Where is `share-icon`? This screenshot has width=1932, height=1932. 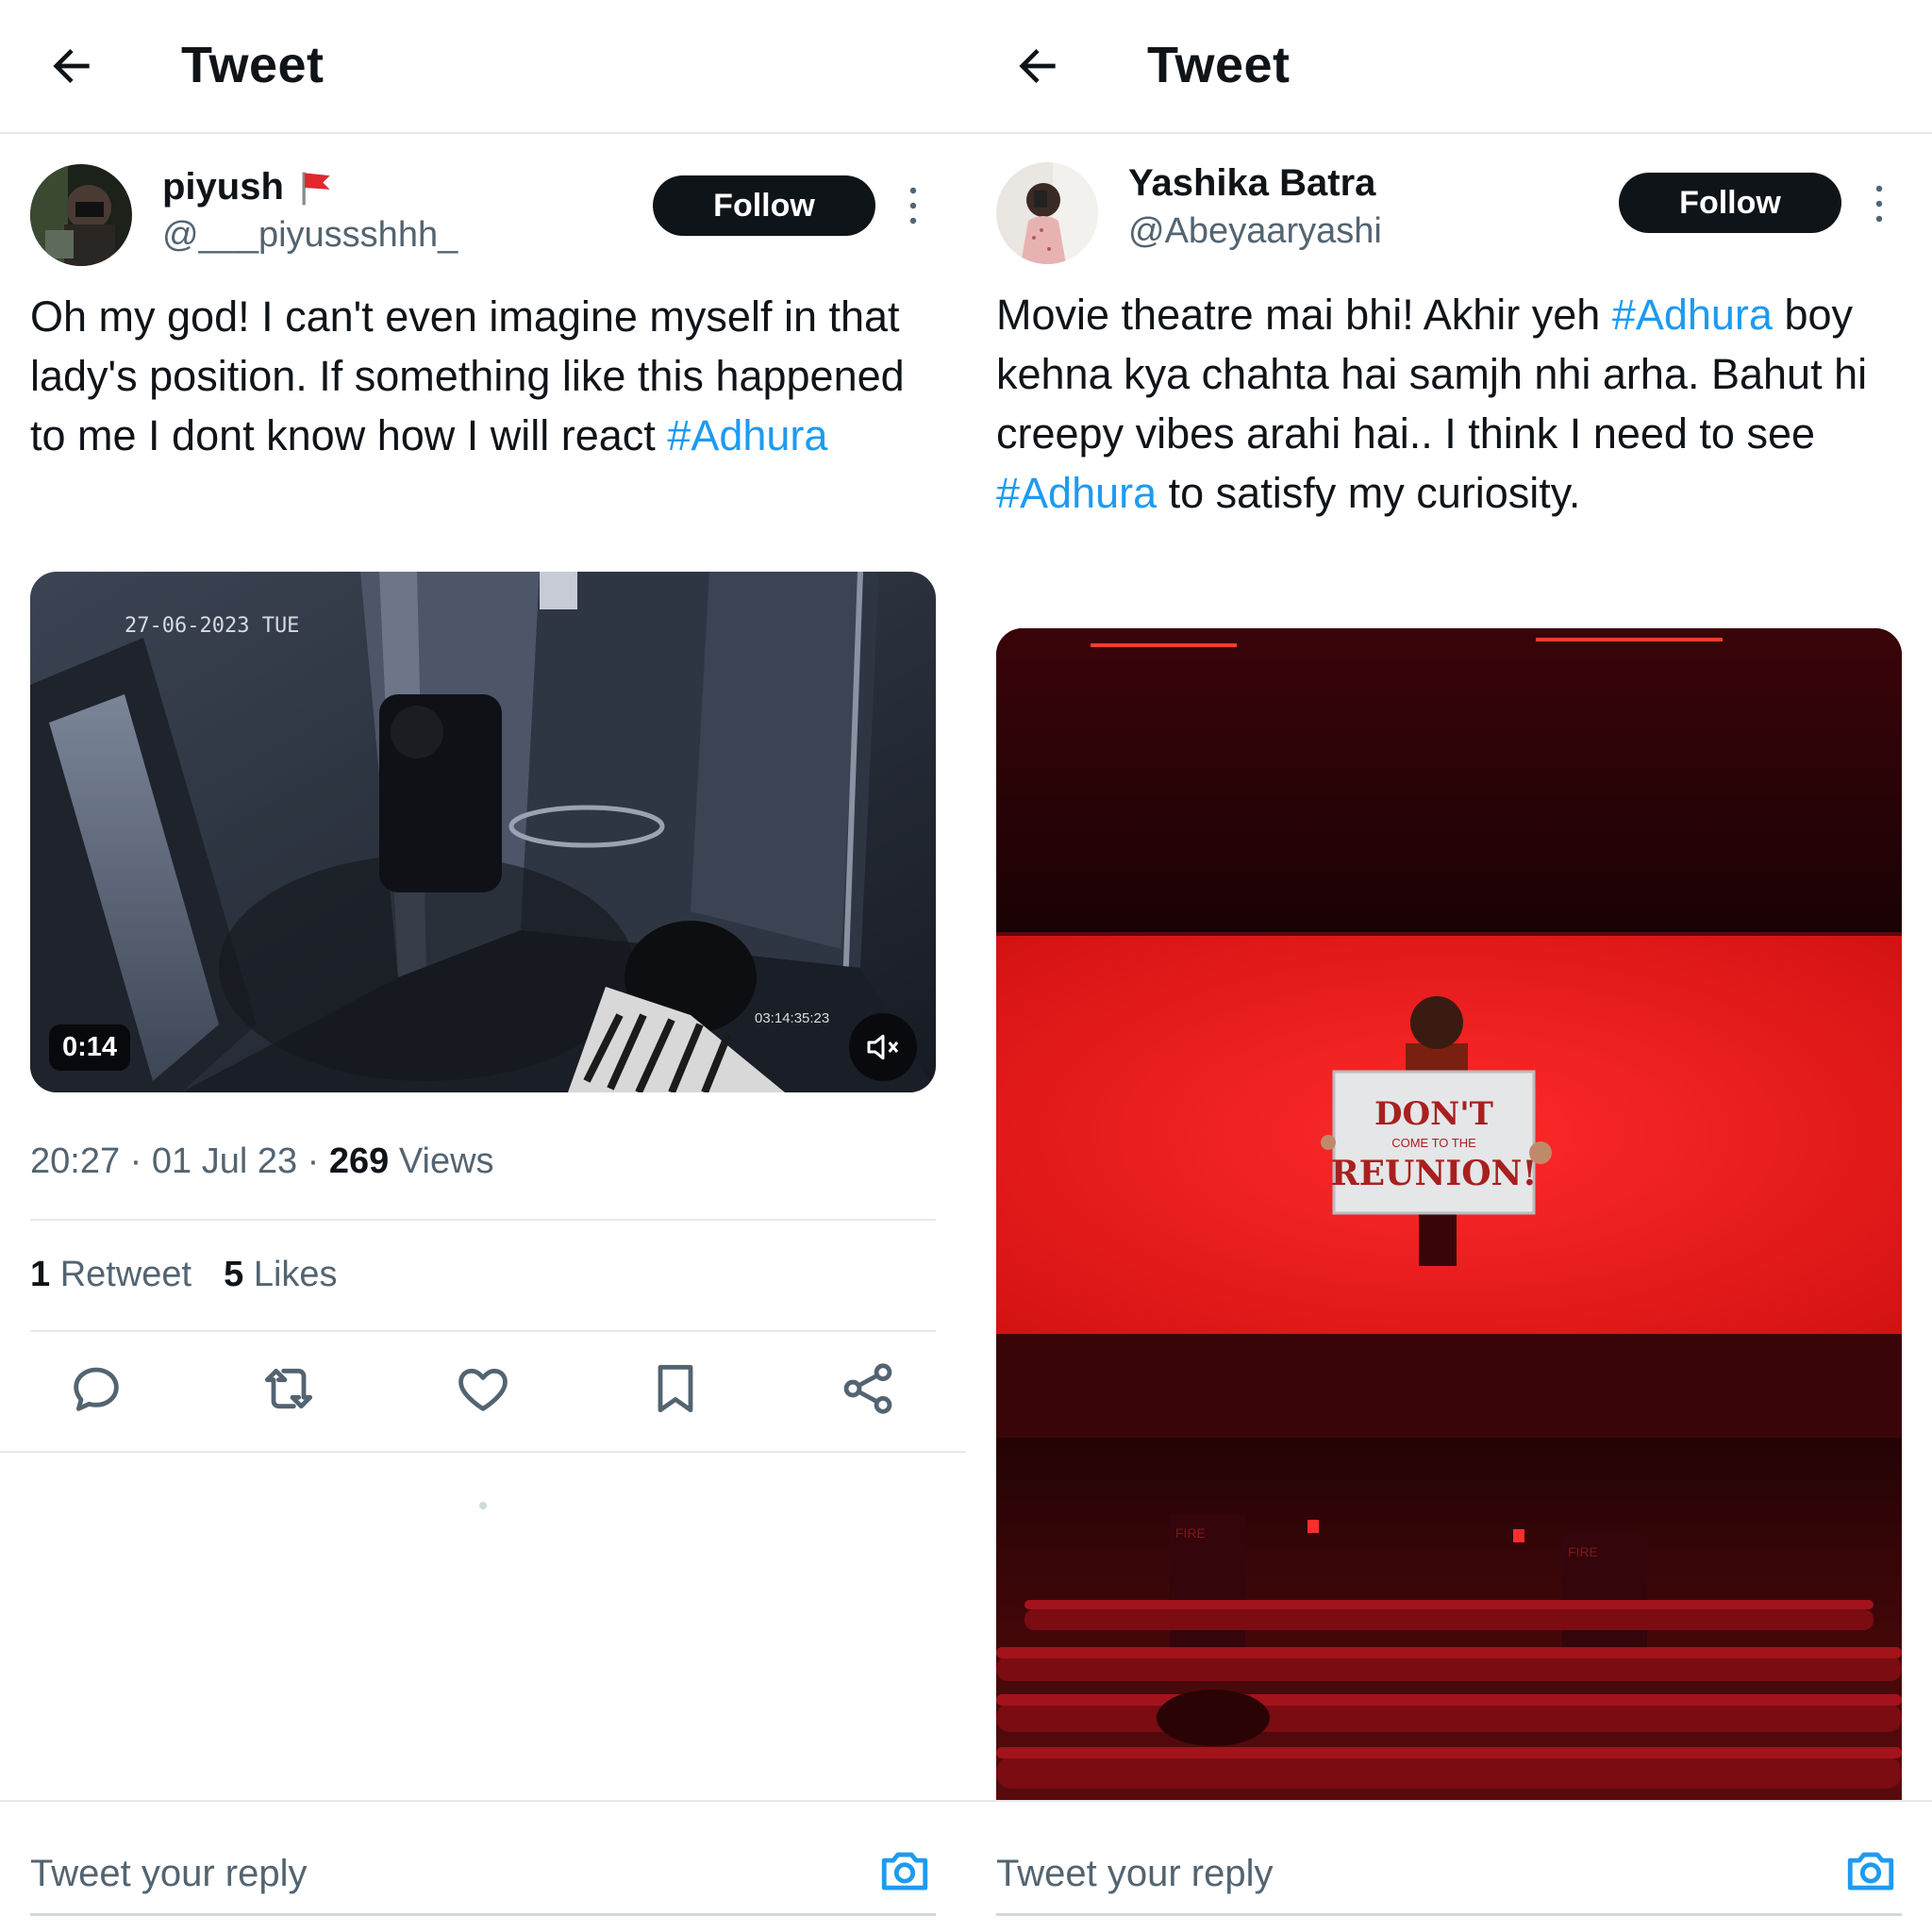 share-icon is located at coordinates (867, 1388).